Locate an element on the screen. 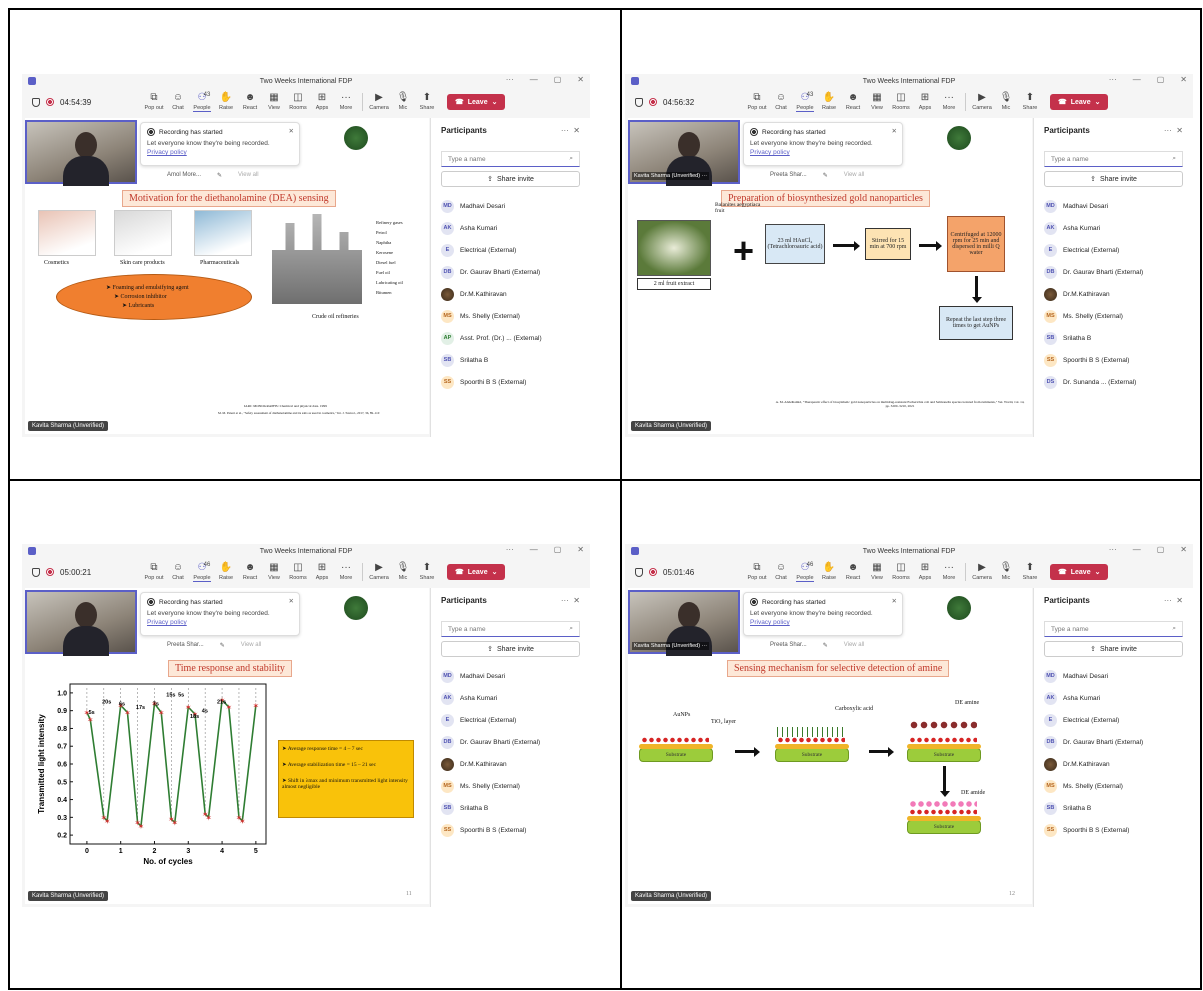 This screenshot has height=991, width=1203. participant-item: DS Dr. Sunanda ... (External) is located at coordinates (1113, 382).